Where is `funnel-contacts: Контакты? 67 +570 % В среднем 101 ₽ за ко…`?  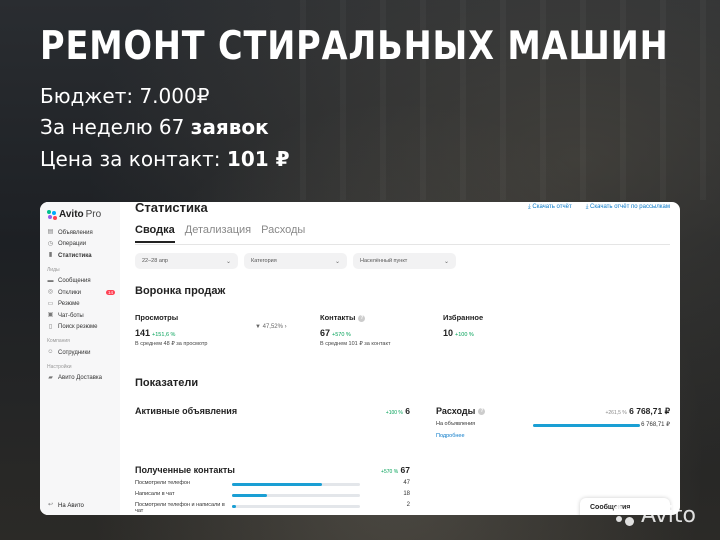 funnel-contacts: Контакты? 67 +570 % В среднем 101 ₽ за ко… is located at coordinates (355, 330).